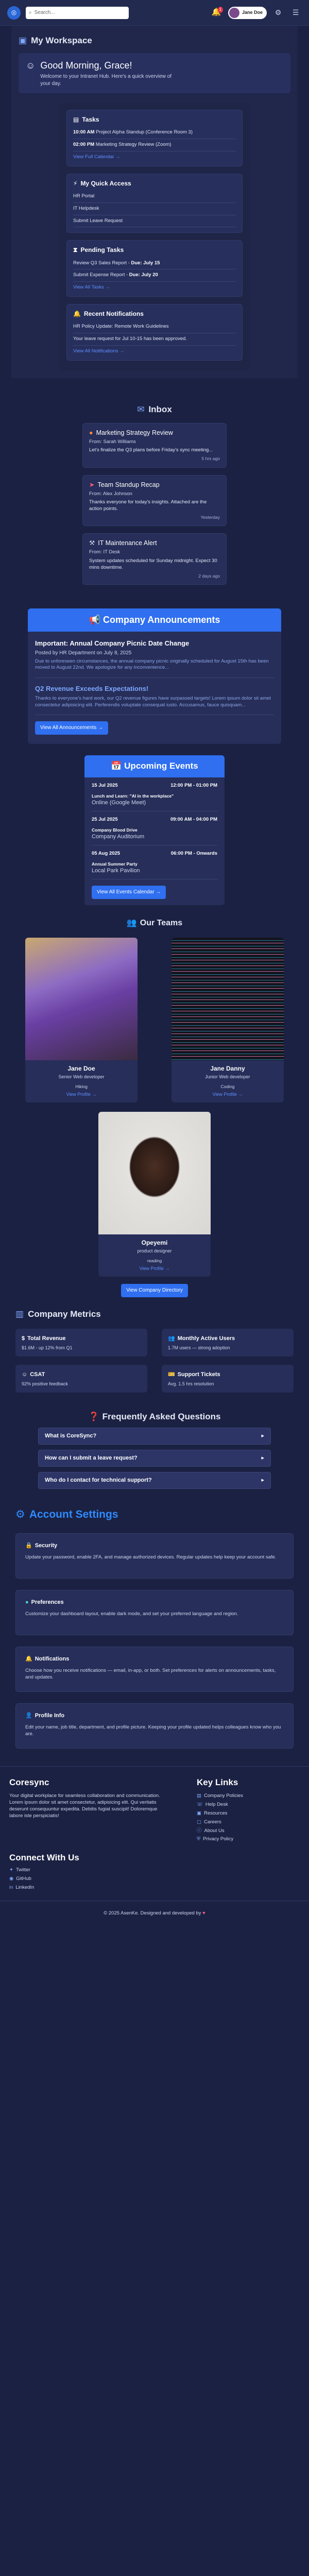 The height and width of the screenshot is (2576, 309). Describe the element at coordinates (154, 1480) in the screenshot. I see `faq-item: Who do I contact for technical support? ▸` at that location.